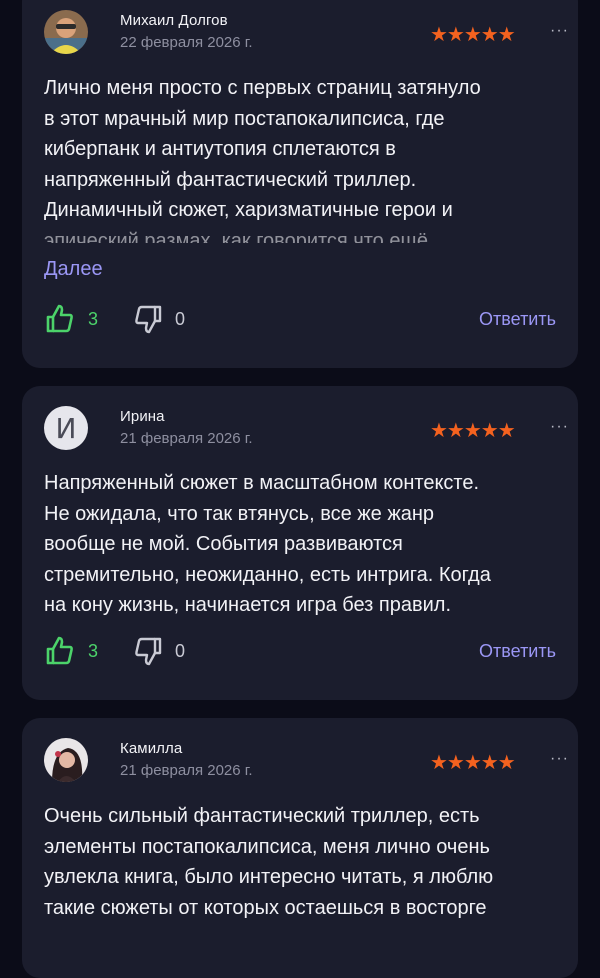  I want to click on review-text-line: Динамичный сюжет, харизматичные герои и, so click(248, 210).